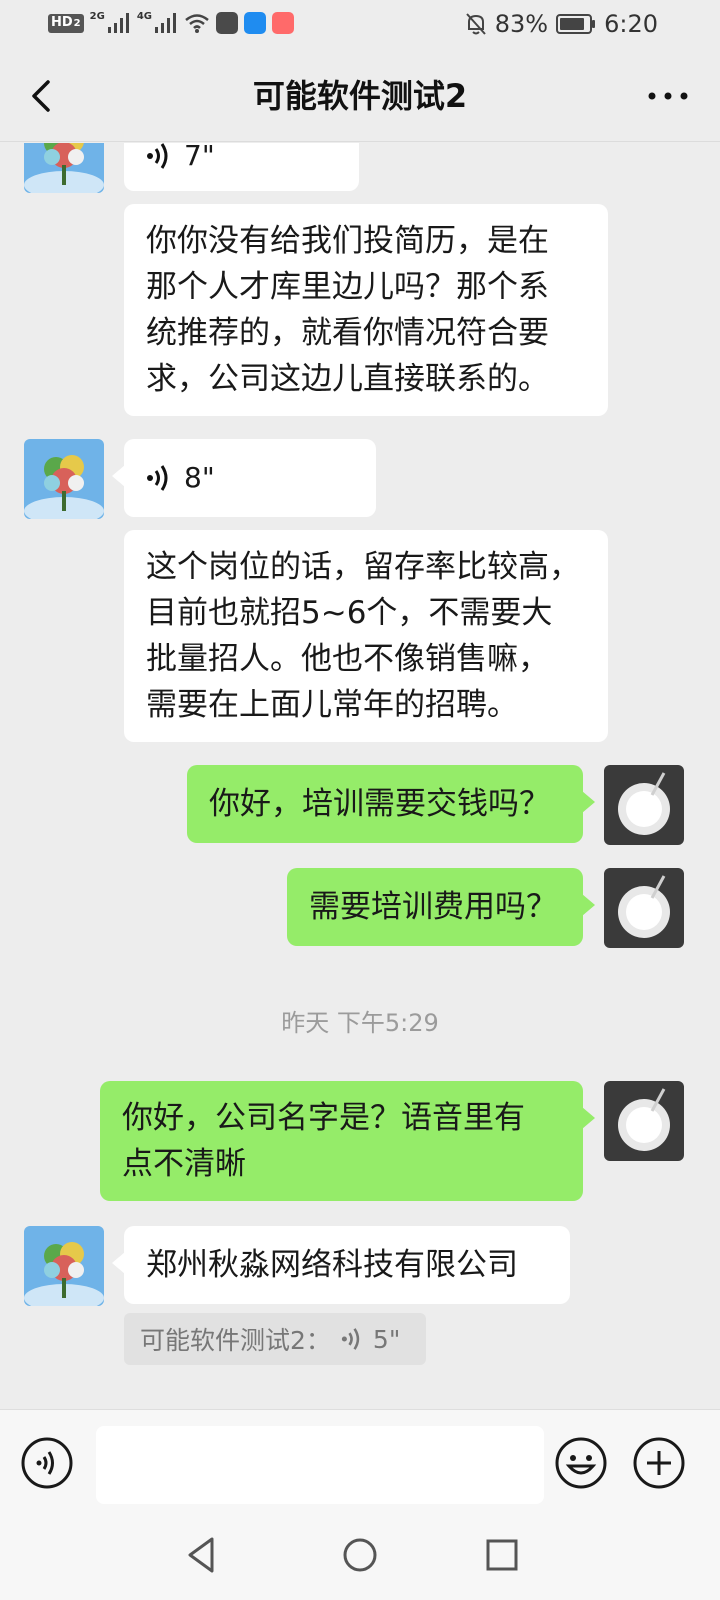 The width and height of the screenshot is (720, 1600). What do you see at coordinates (241, 167) in the screenshot?
I see `voice-message-bubble: 7"` at bounding box center [241, 167].